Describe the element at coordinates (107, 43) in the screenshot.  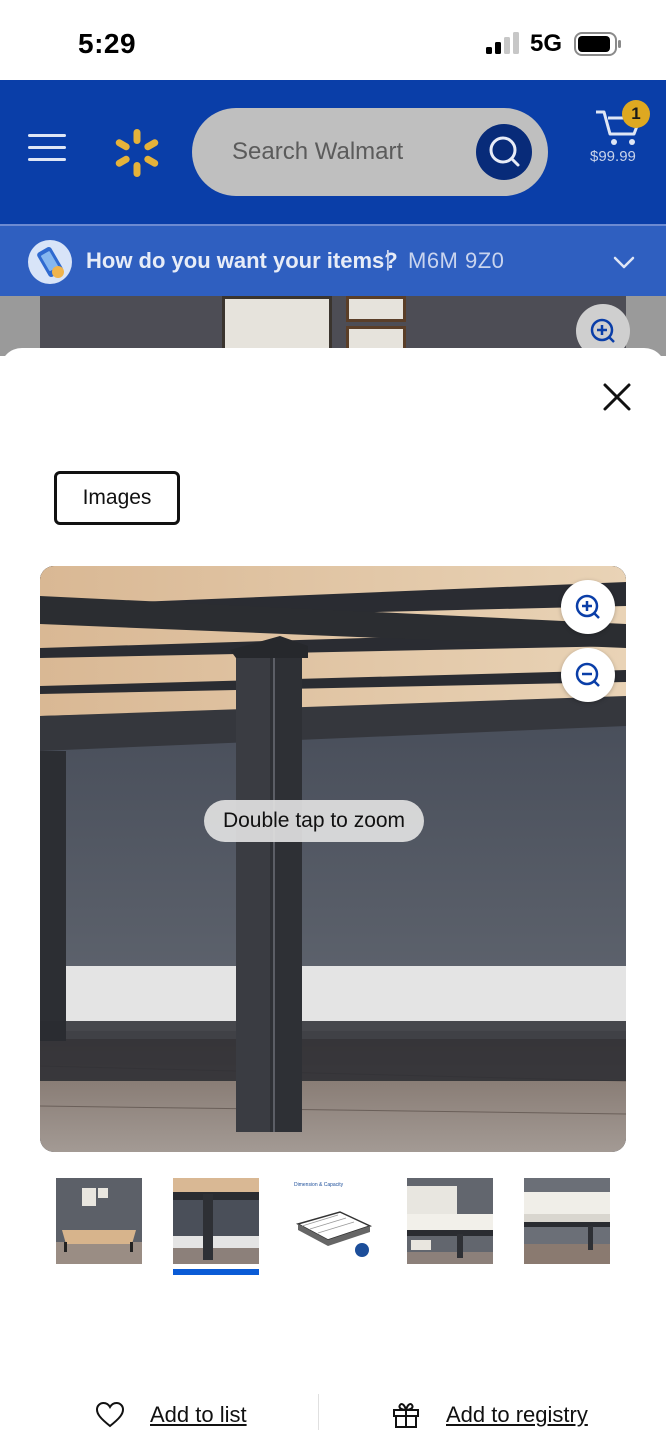
I see `status-time: 5:29` at that location.